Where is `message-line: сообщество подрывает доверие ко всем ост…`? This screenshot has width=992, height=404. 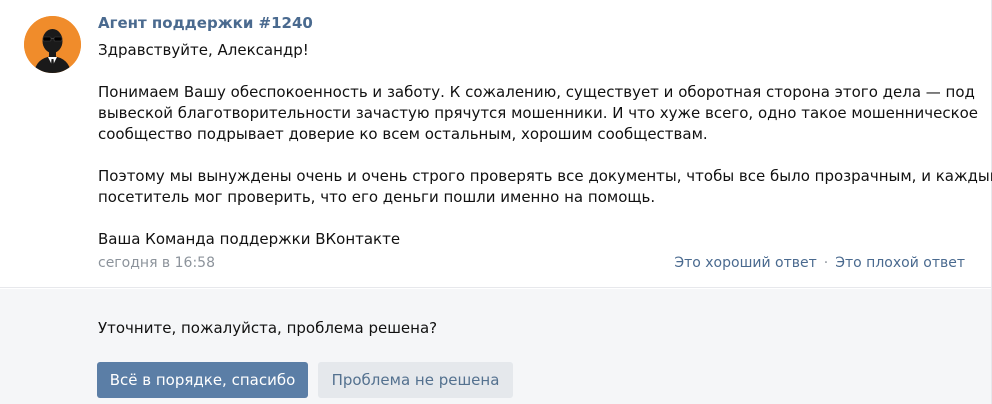 message-line: сообщество подрывает доверие ко всем ост… is located at coordinates (403, 134).